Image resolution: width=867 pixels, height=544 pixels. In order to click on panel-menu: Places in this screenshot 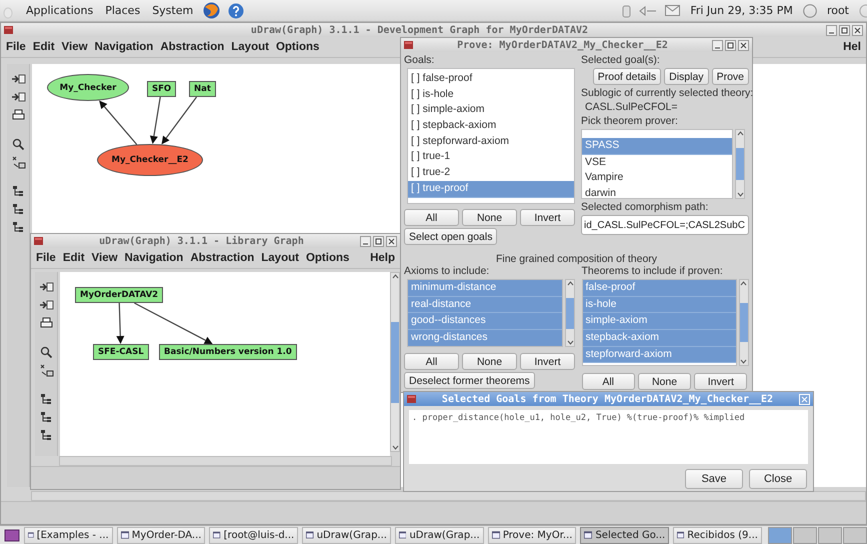, I will do `click(122, 10)`.